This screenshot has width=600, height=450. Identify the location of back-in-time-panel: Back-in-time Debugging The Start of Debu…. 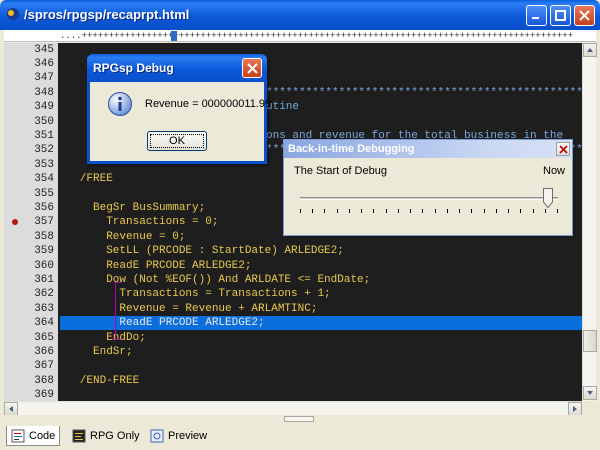
(428, 187).